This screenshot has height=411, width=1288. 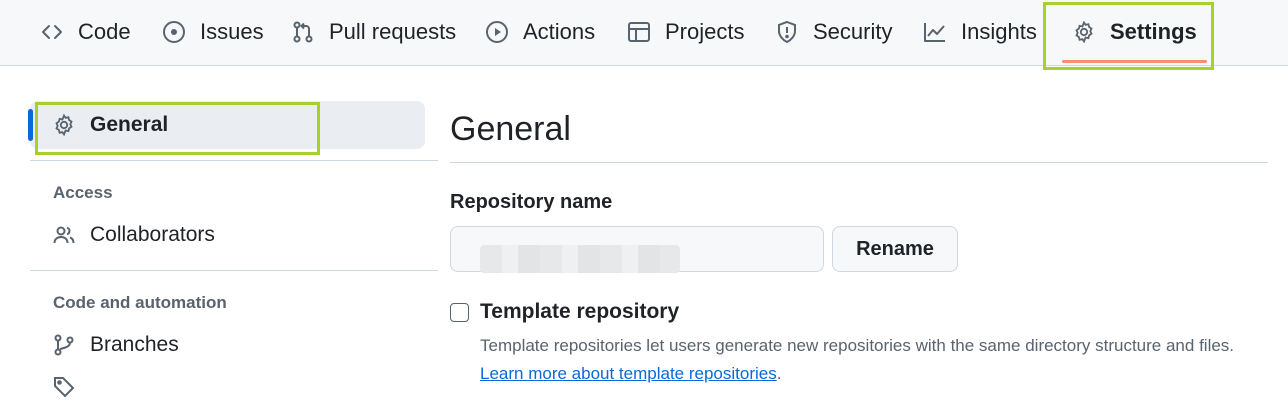 What do you see at coordinates (559, 31) in the screenshot?
I see `tab-label: Actions` at bounding box center [559, 31].